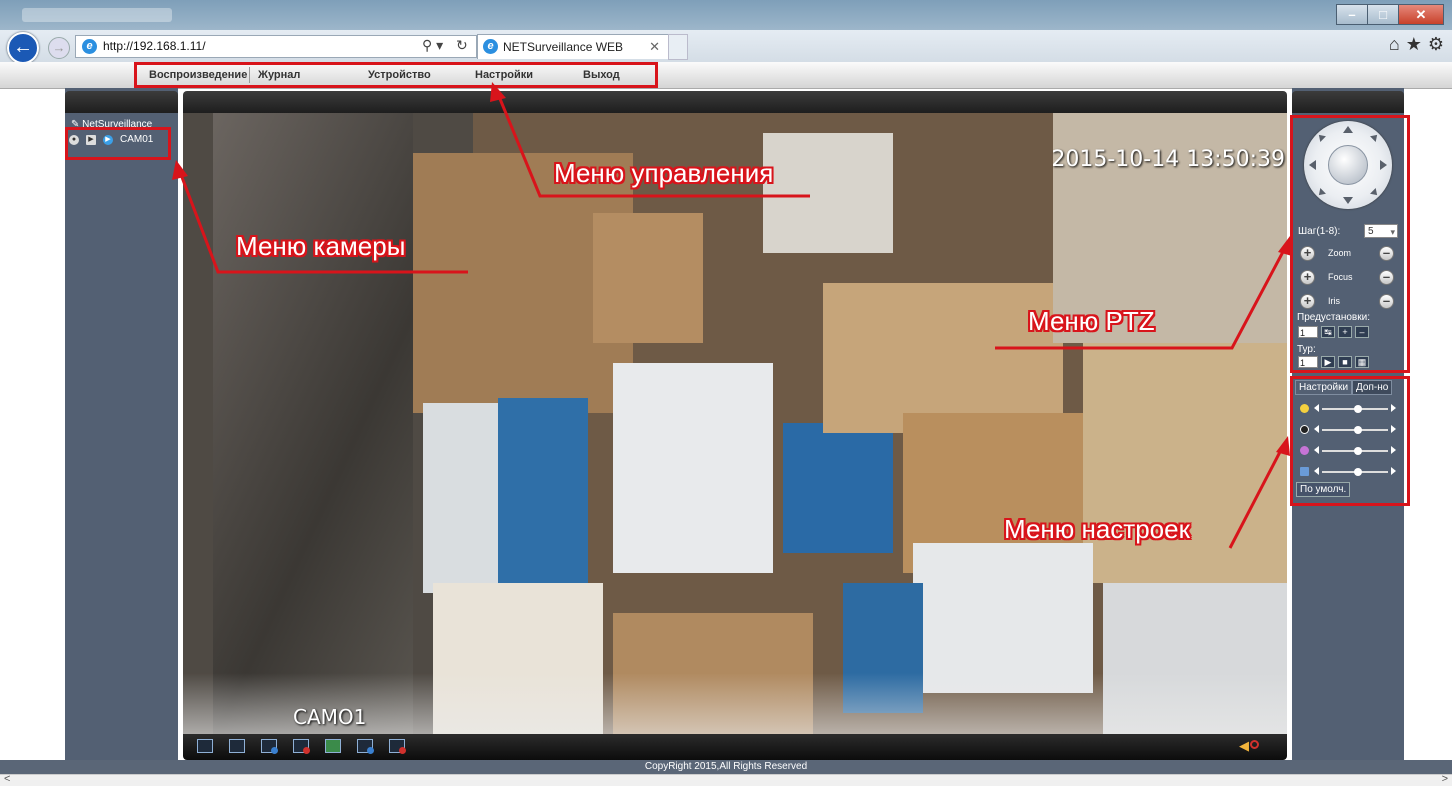  I want to click on camera-menu-arrowhead, so click(180, 170).